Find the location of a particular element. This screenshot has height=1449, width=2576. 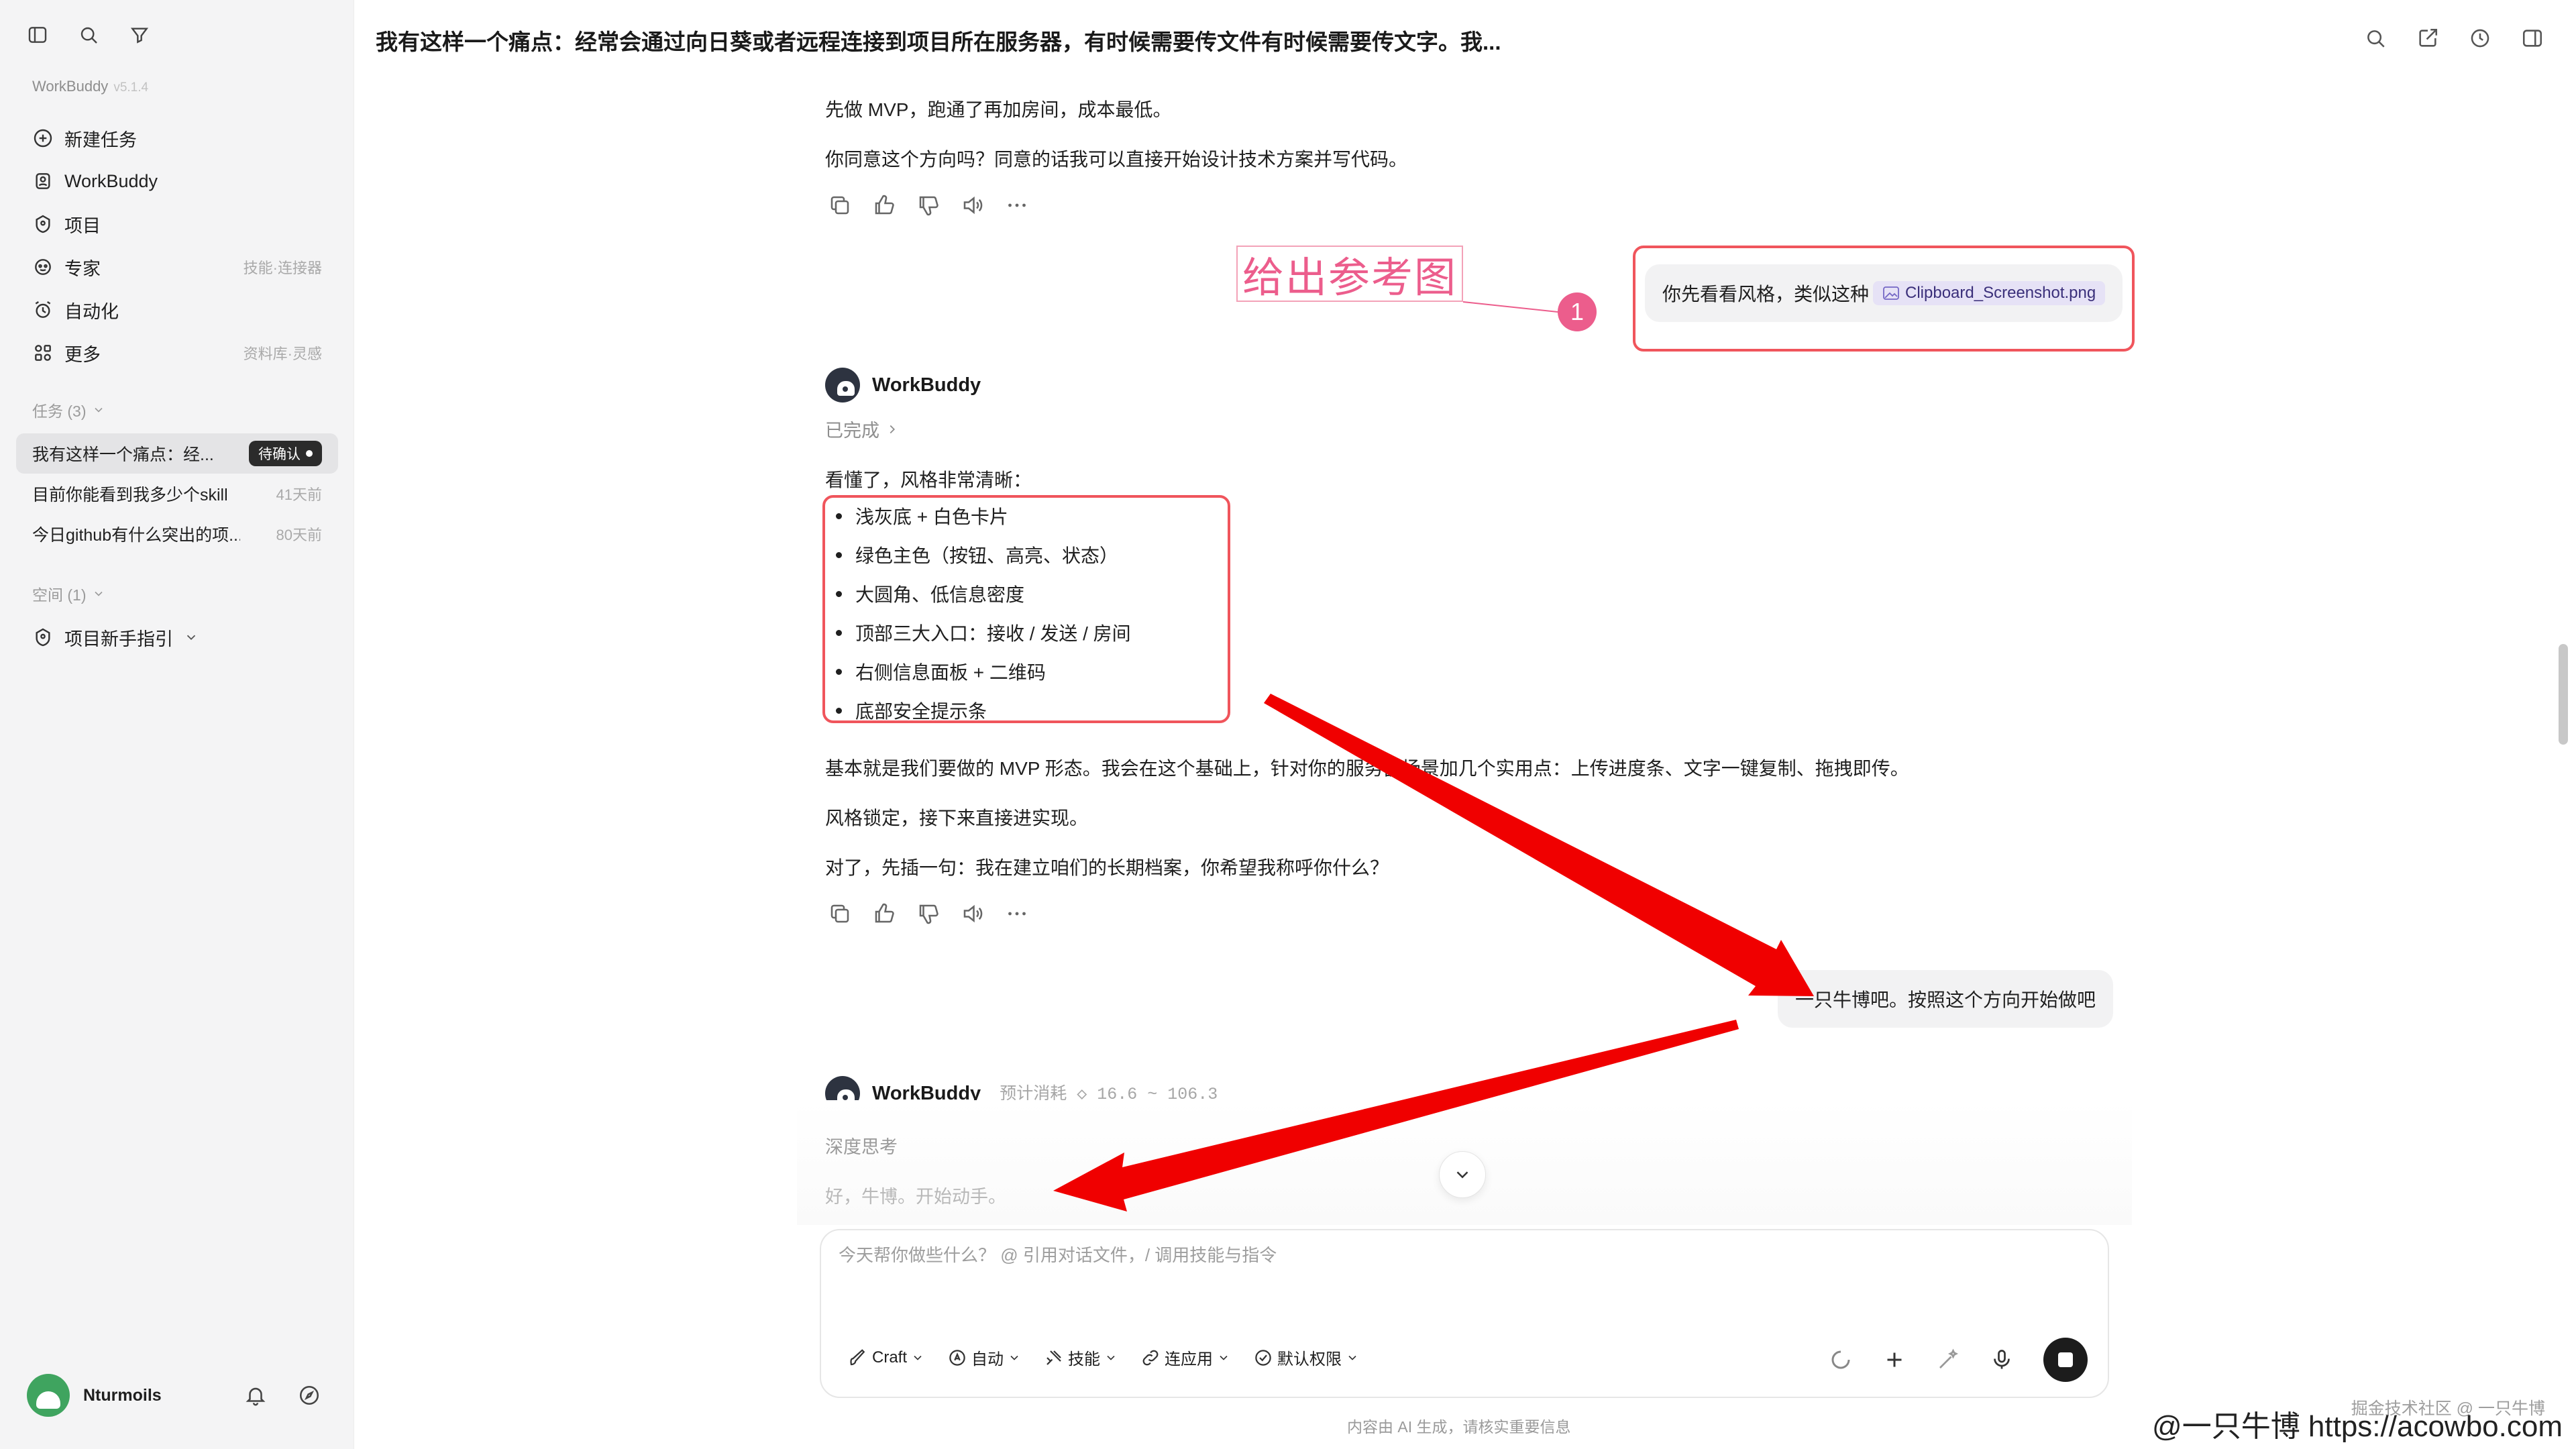

task-item: 目前你能看到我多少个skill 41天前 is located at coordinates (177, 494).